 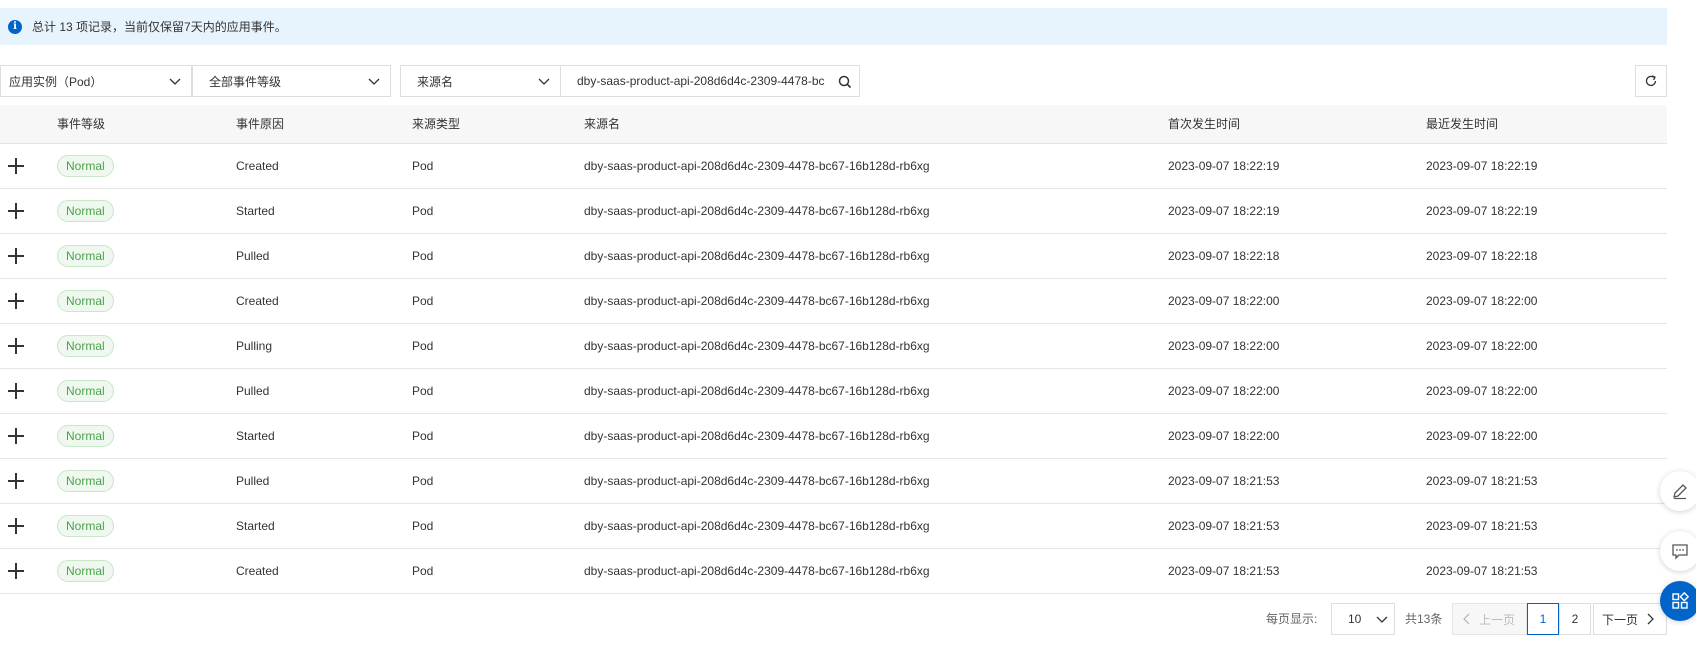 I want to click on refresh-button, so click(x=1651, y=81).